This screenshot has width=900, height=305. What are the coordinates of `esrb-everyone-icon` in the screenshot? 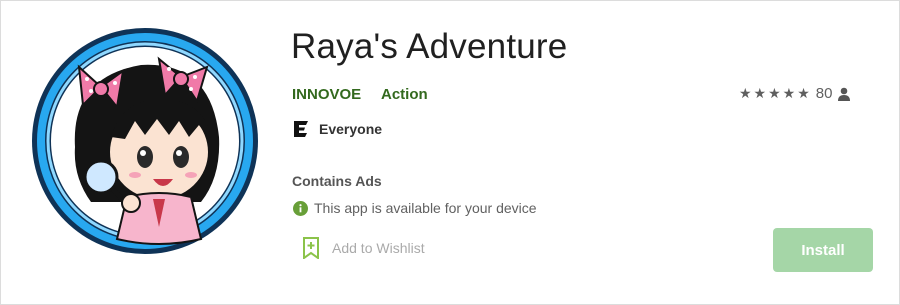 It's located at (301, 129).